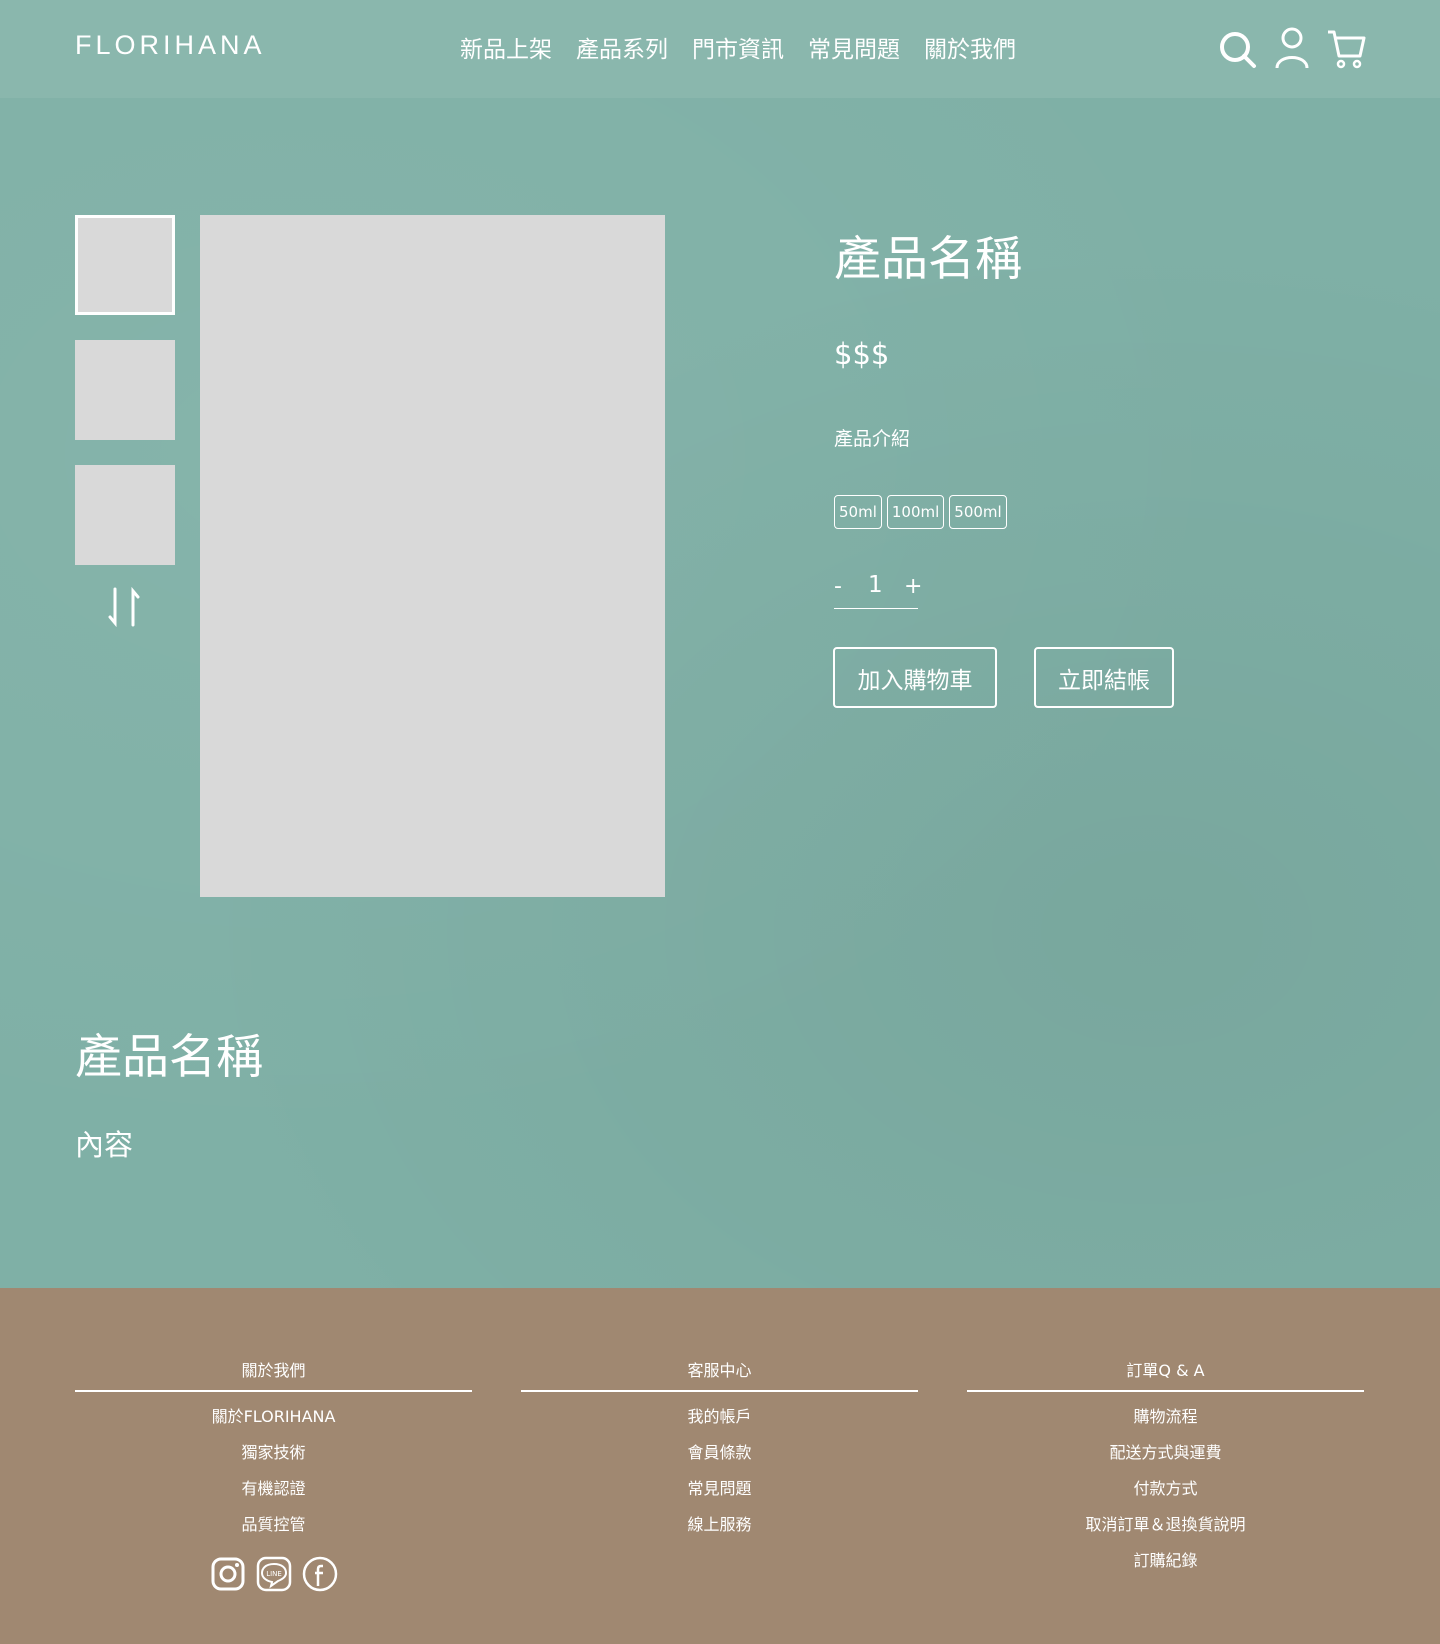 This screenshot has height=1644, width=1440. I want to click on footer-link: 有機認證, so click(273, 1494).